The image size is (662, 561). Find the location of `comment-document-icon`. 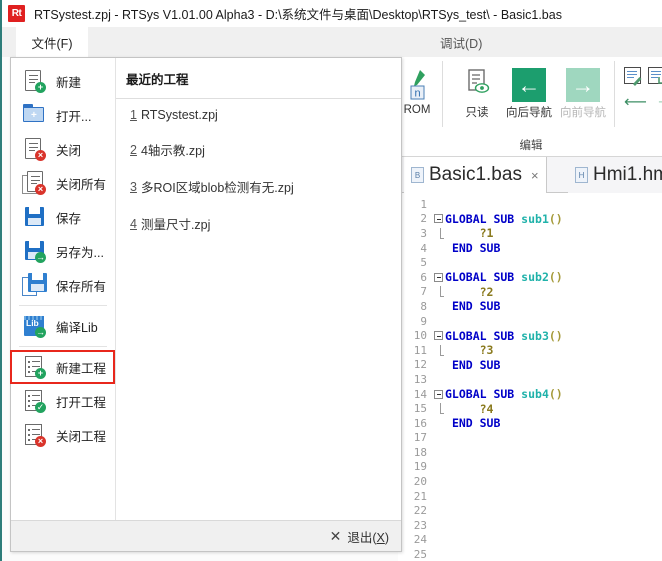

comment-document-icon is located at coordinates (655, 75).